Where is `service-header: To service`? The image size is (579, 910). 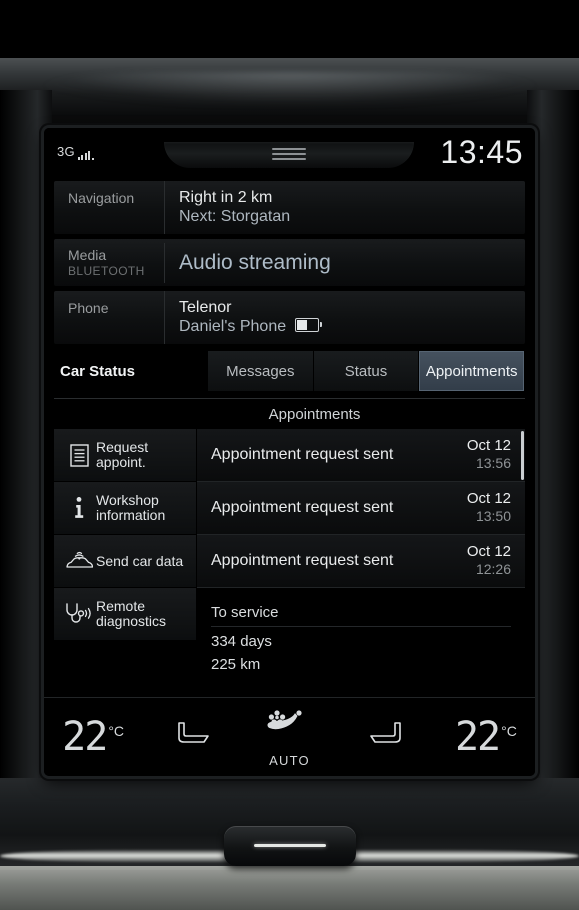
service-header: To service is located at coordinates (361, 615).